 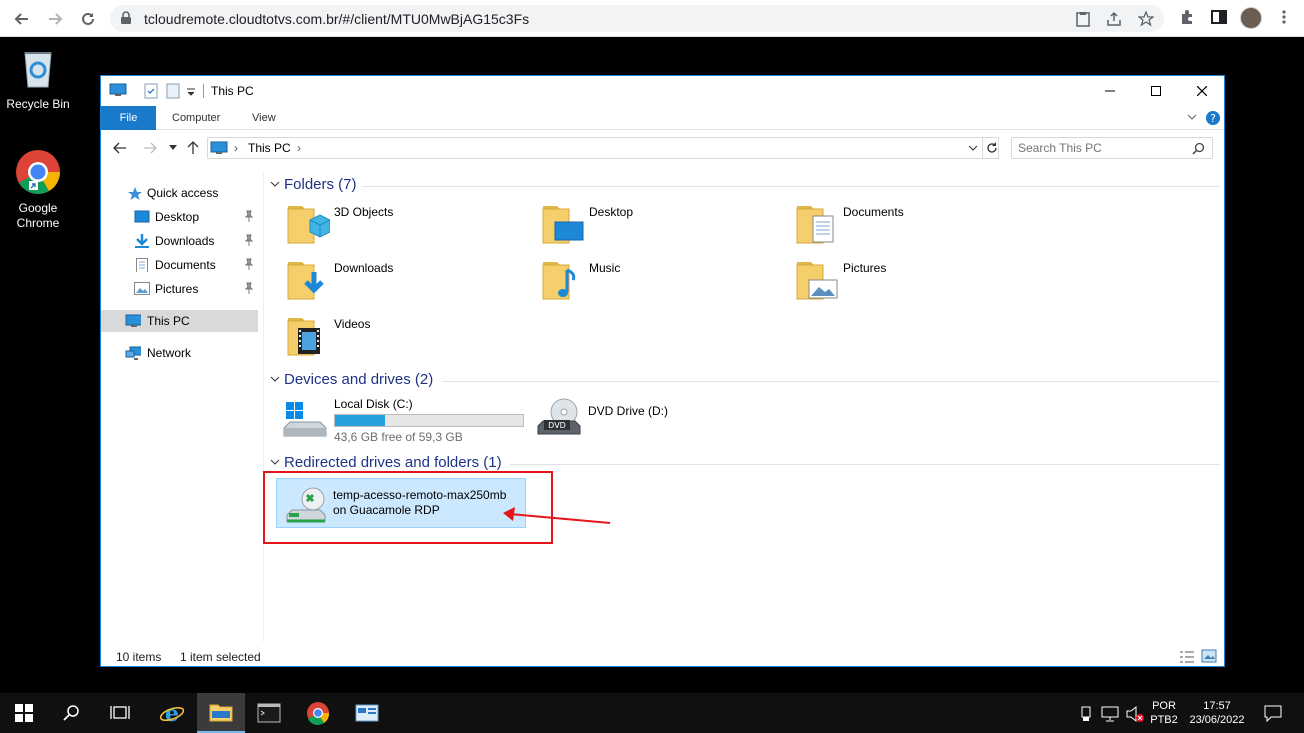 I want to click on tab-file: File, so click(x=128, y=118).